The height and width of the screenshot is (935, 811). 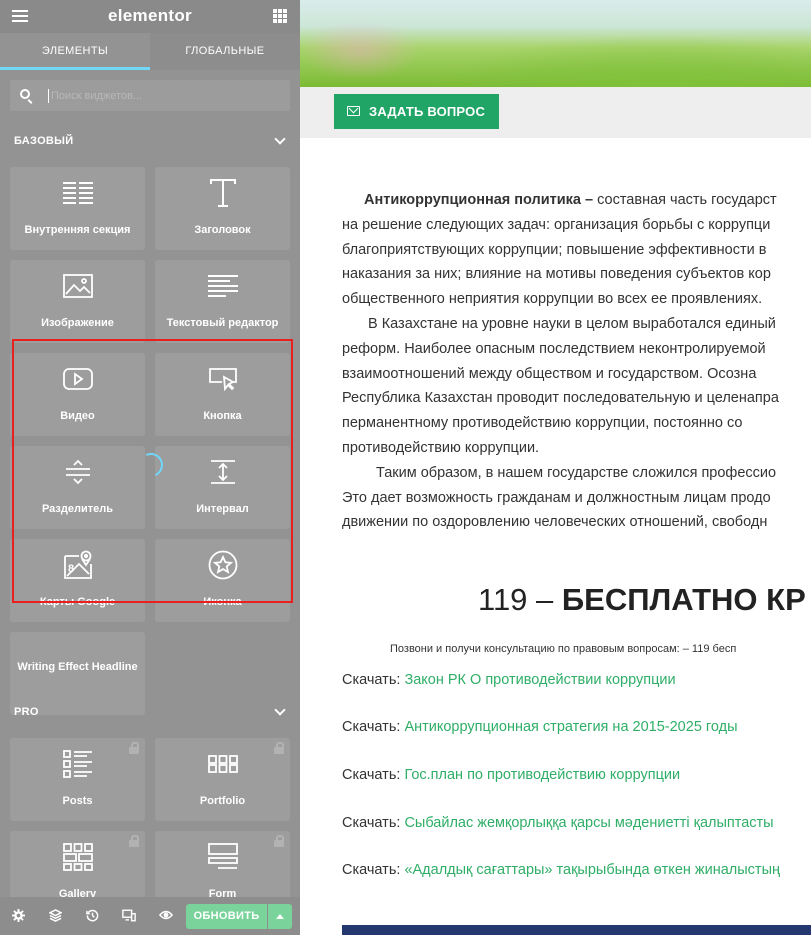 What do you see at coordinates (542, 775) in the screenshot?
I see `download-link: Гос.план по противодействию коррупции` at bounding box center [542, 775].